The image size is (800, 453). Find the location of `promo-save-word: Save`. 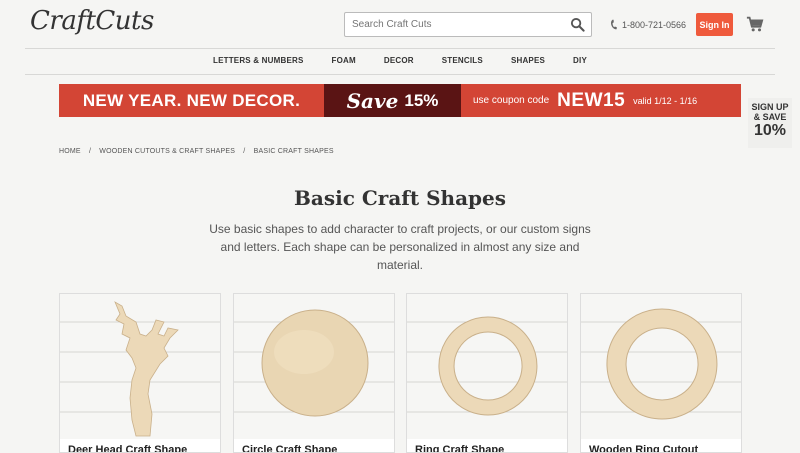

promo-save-word: Save is located at coordinates (372, 100).